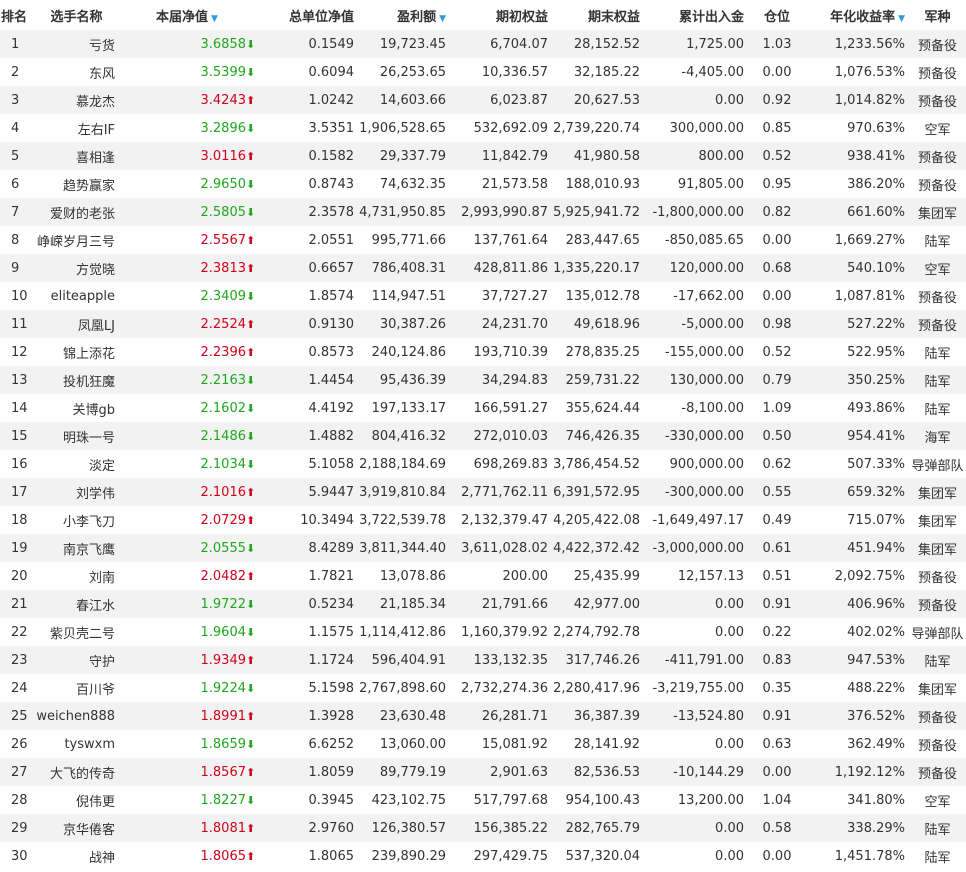 Image resolution: width=966 pixels, height=872 pixels. I want to click on cell-profit: 26,253.65, so click(412, 72).